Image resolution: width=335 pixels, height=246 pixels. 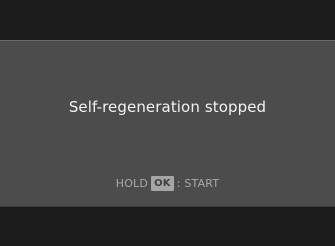 I want to click on hint-prefix: HOLD, so click(x=132, y=183).